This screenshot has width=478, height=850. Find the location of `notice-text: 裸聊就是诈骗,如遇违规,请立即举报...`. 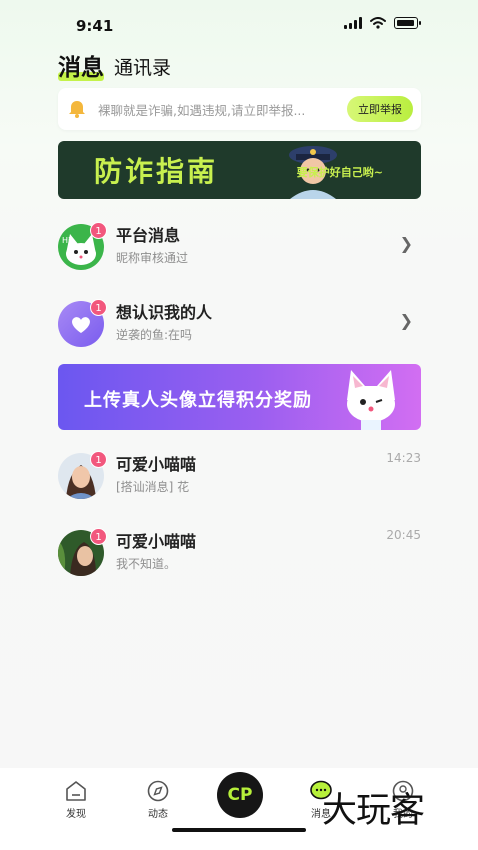

notice-text: 裸聊就是诈骗,如遇违规,请立即举报... is located at coordinates (202, 110).